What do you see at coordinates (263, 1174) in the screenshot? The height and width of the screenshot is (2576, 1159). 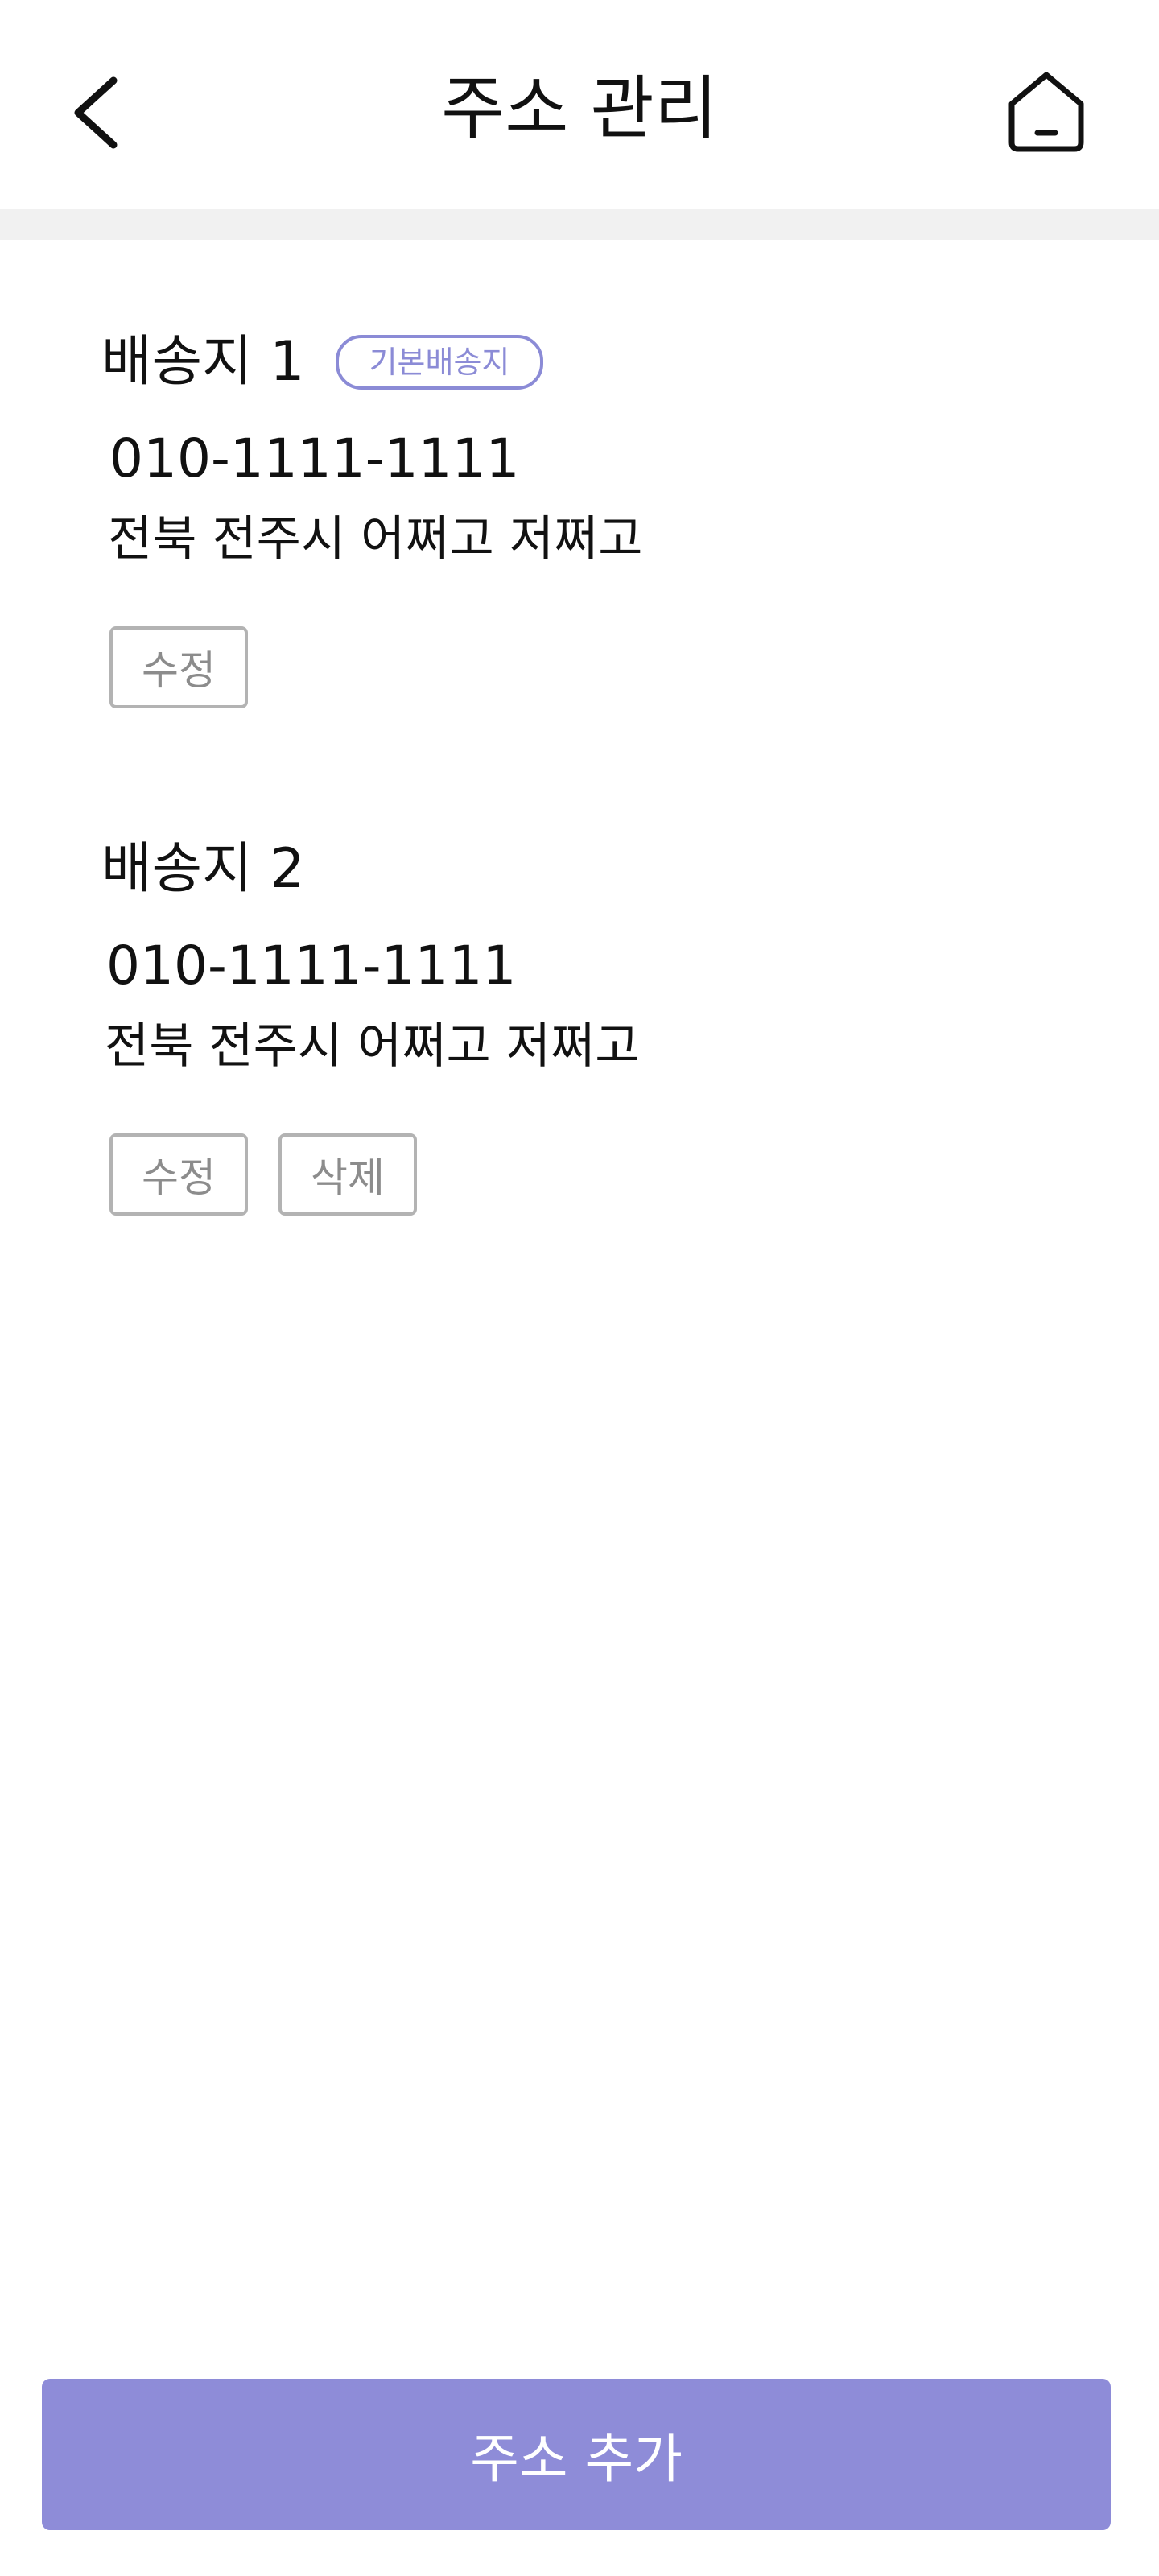 I see `address-actions: 수정 삭제` at bounding box center [263, 1174].